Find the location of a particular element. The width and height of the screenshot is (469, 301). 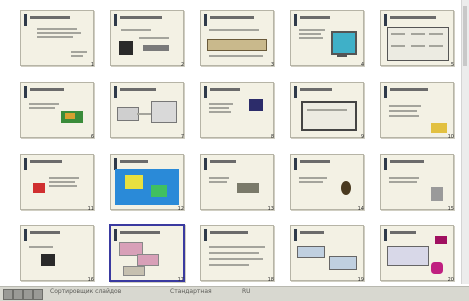

slide-thumbnail: 13 is located at coordinates (238, 183).